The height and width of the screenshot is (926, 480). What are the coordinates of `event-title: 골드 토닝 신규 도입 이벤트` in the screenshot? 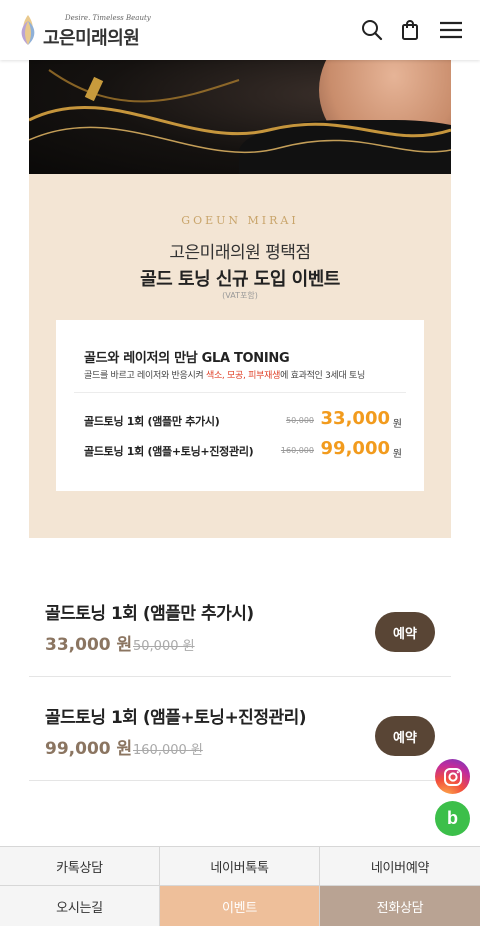 It's located at (240, 279).